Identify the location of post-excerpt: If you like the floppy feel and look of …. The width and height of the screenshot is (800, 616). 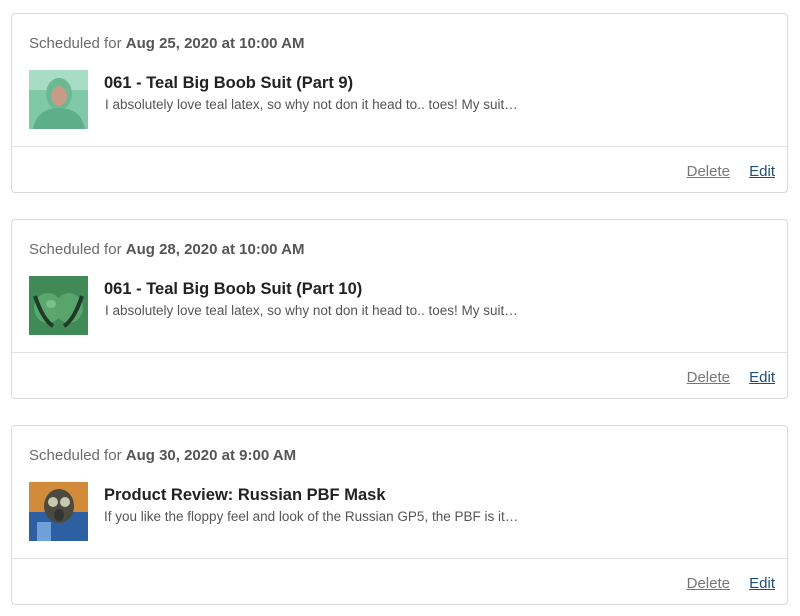
(311, 516).